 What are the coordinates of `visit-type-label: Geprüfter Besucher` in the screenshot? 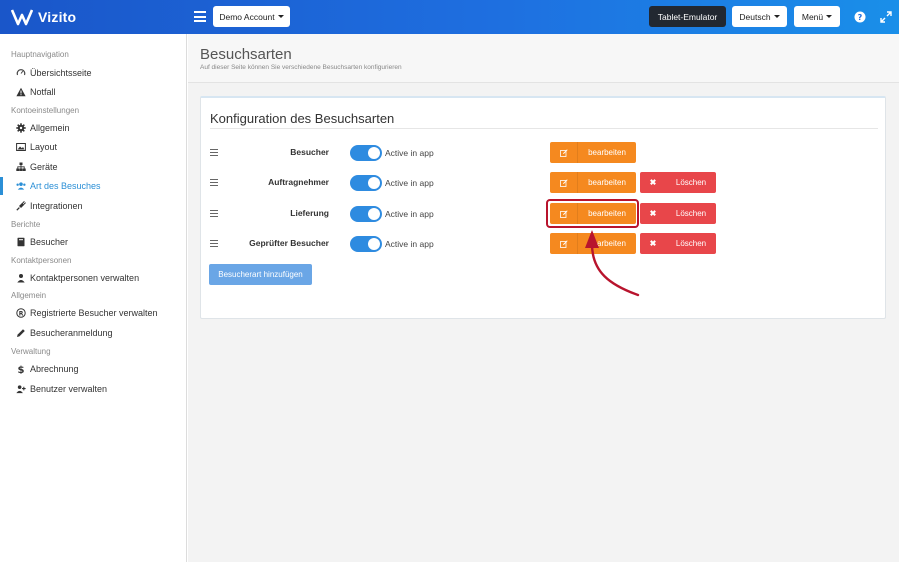 It's located at (289, 243).